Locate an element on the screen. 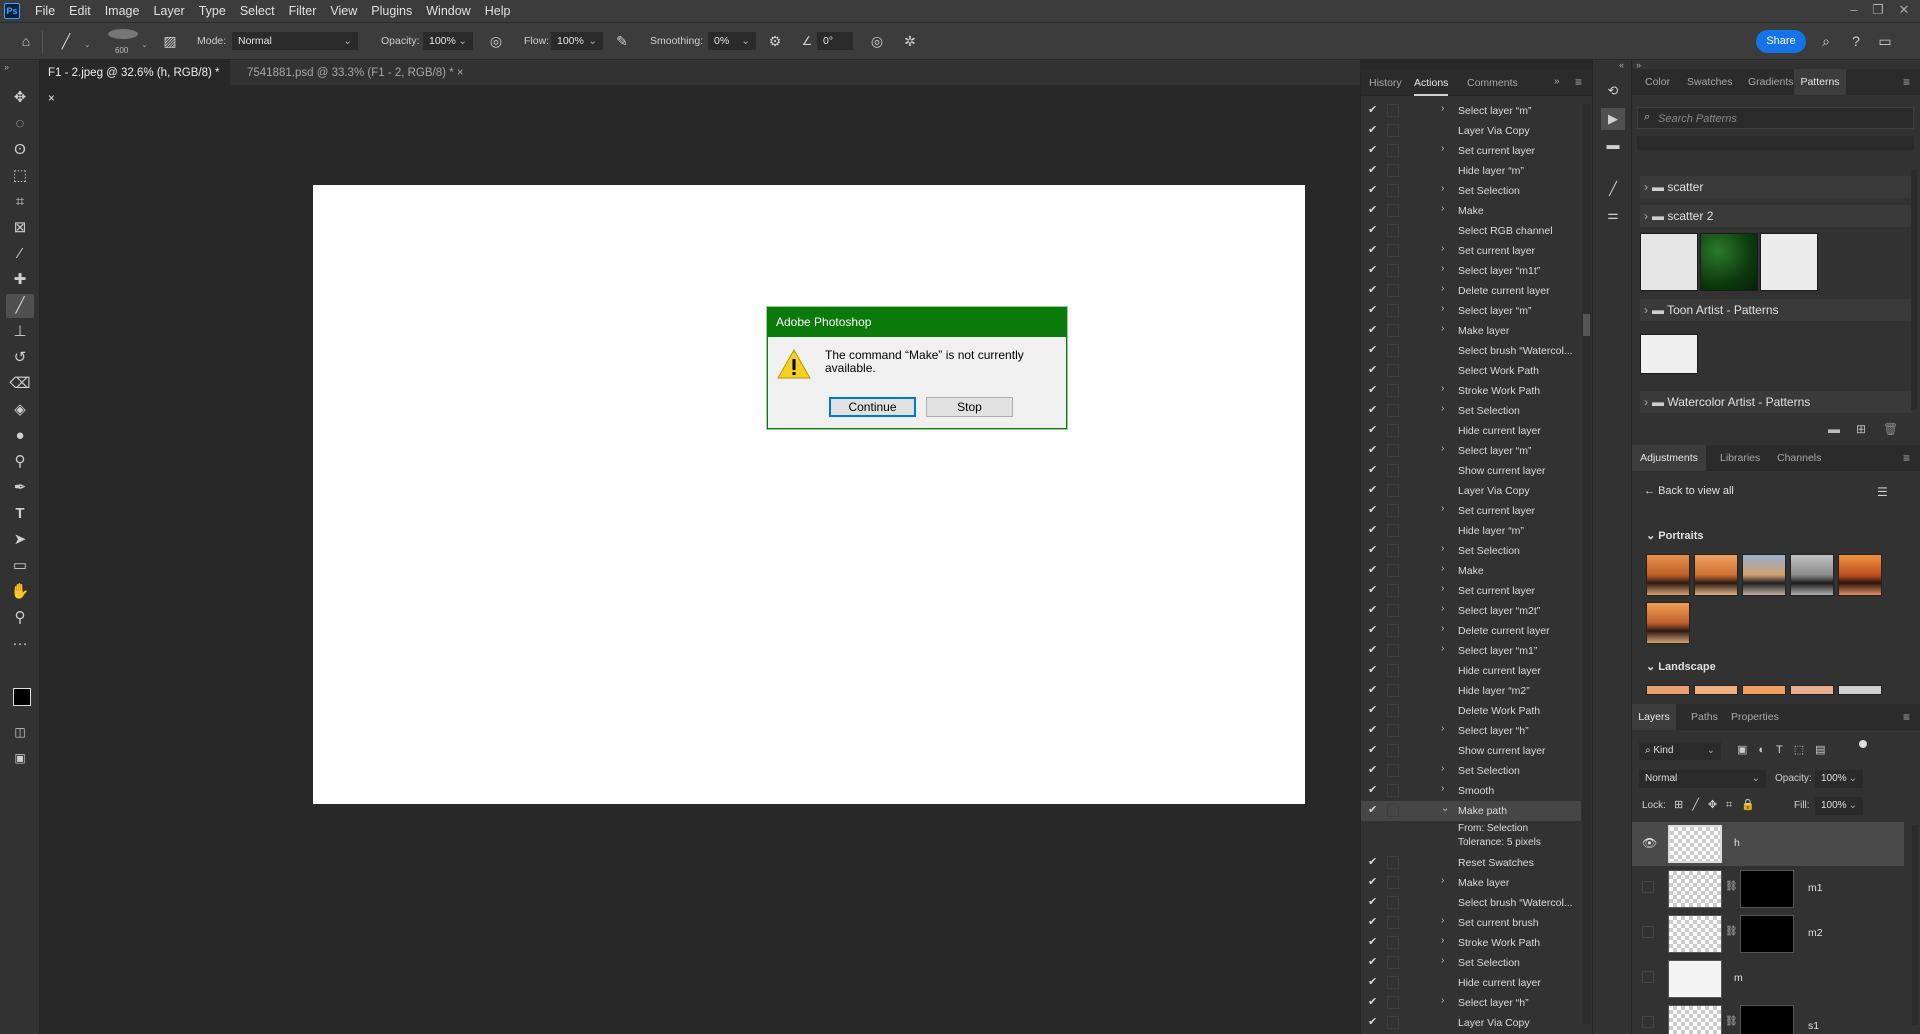 This screenshot has width=1920, height=1034. layer-row: m is located at coordinates (1768, 979).